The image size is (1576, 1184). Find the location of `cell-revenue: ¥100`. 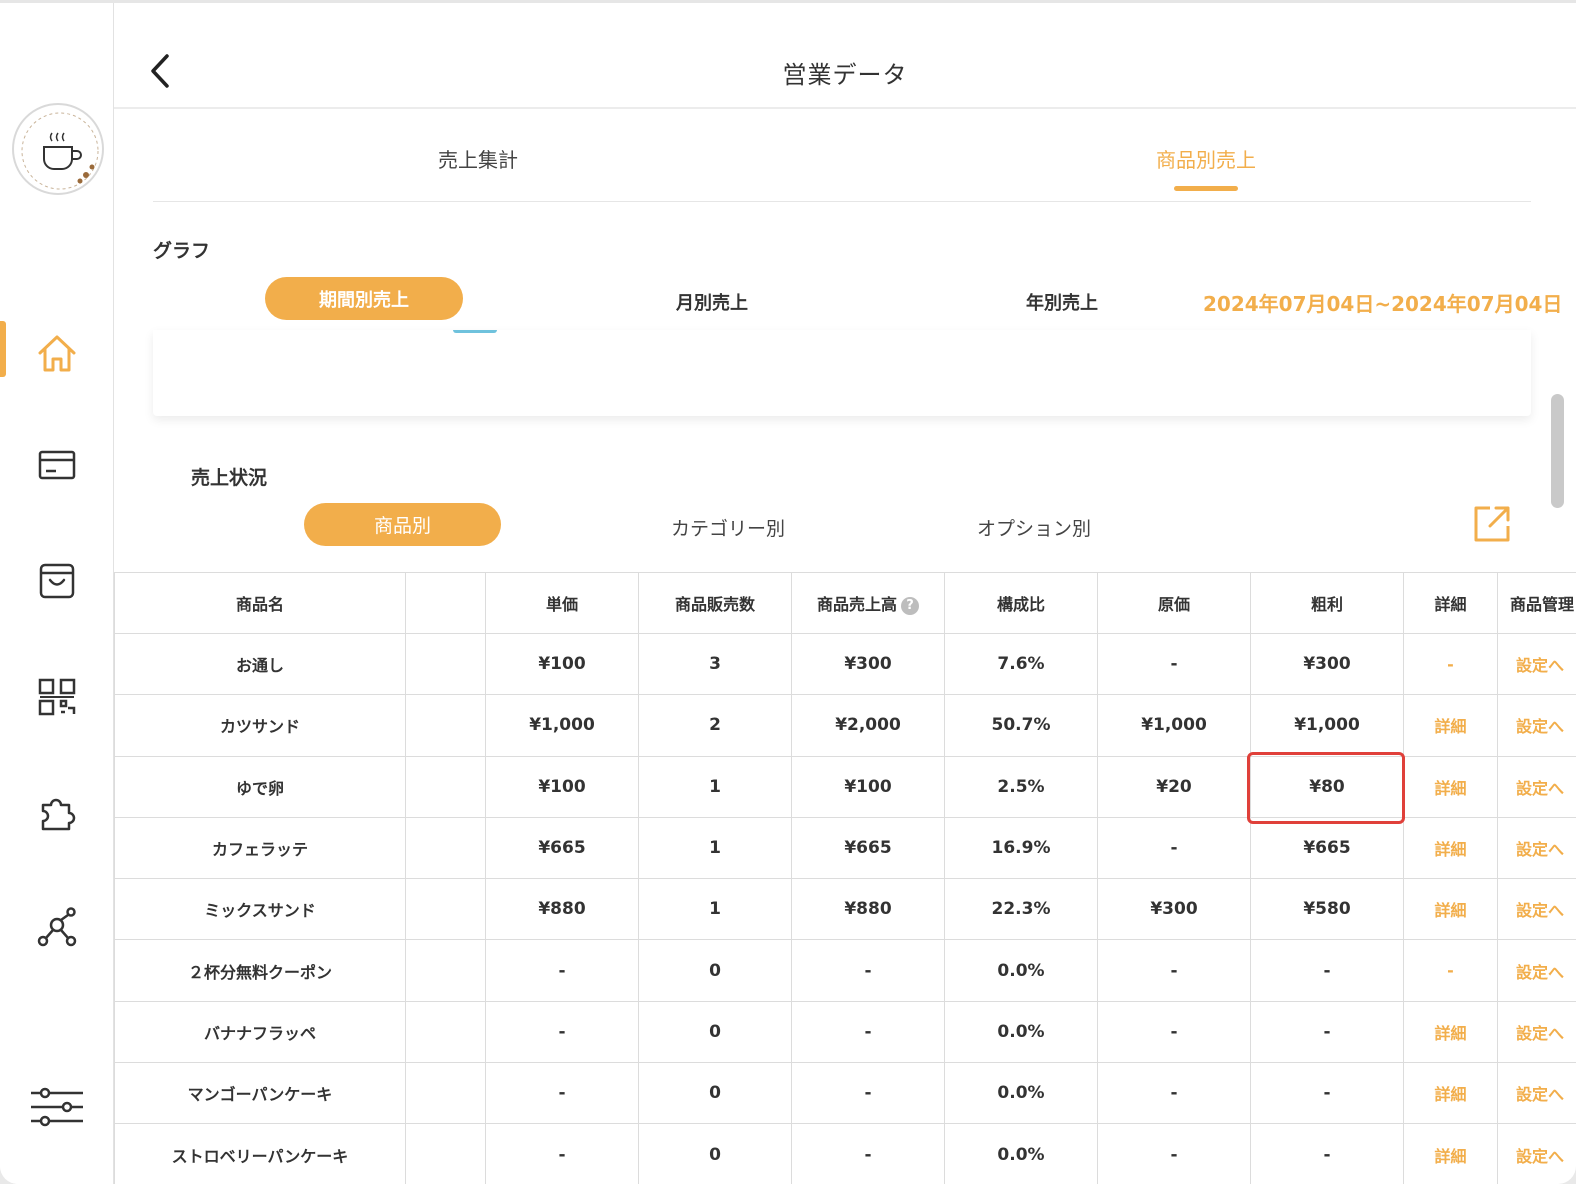

cell-revenue: ¥100 is located at coordinates (868, 786).